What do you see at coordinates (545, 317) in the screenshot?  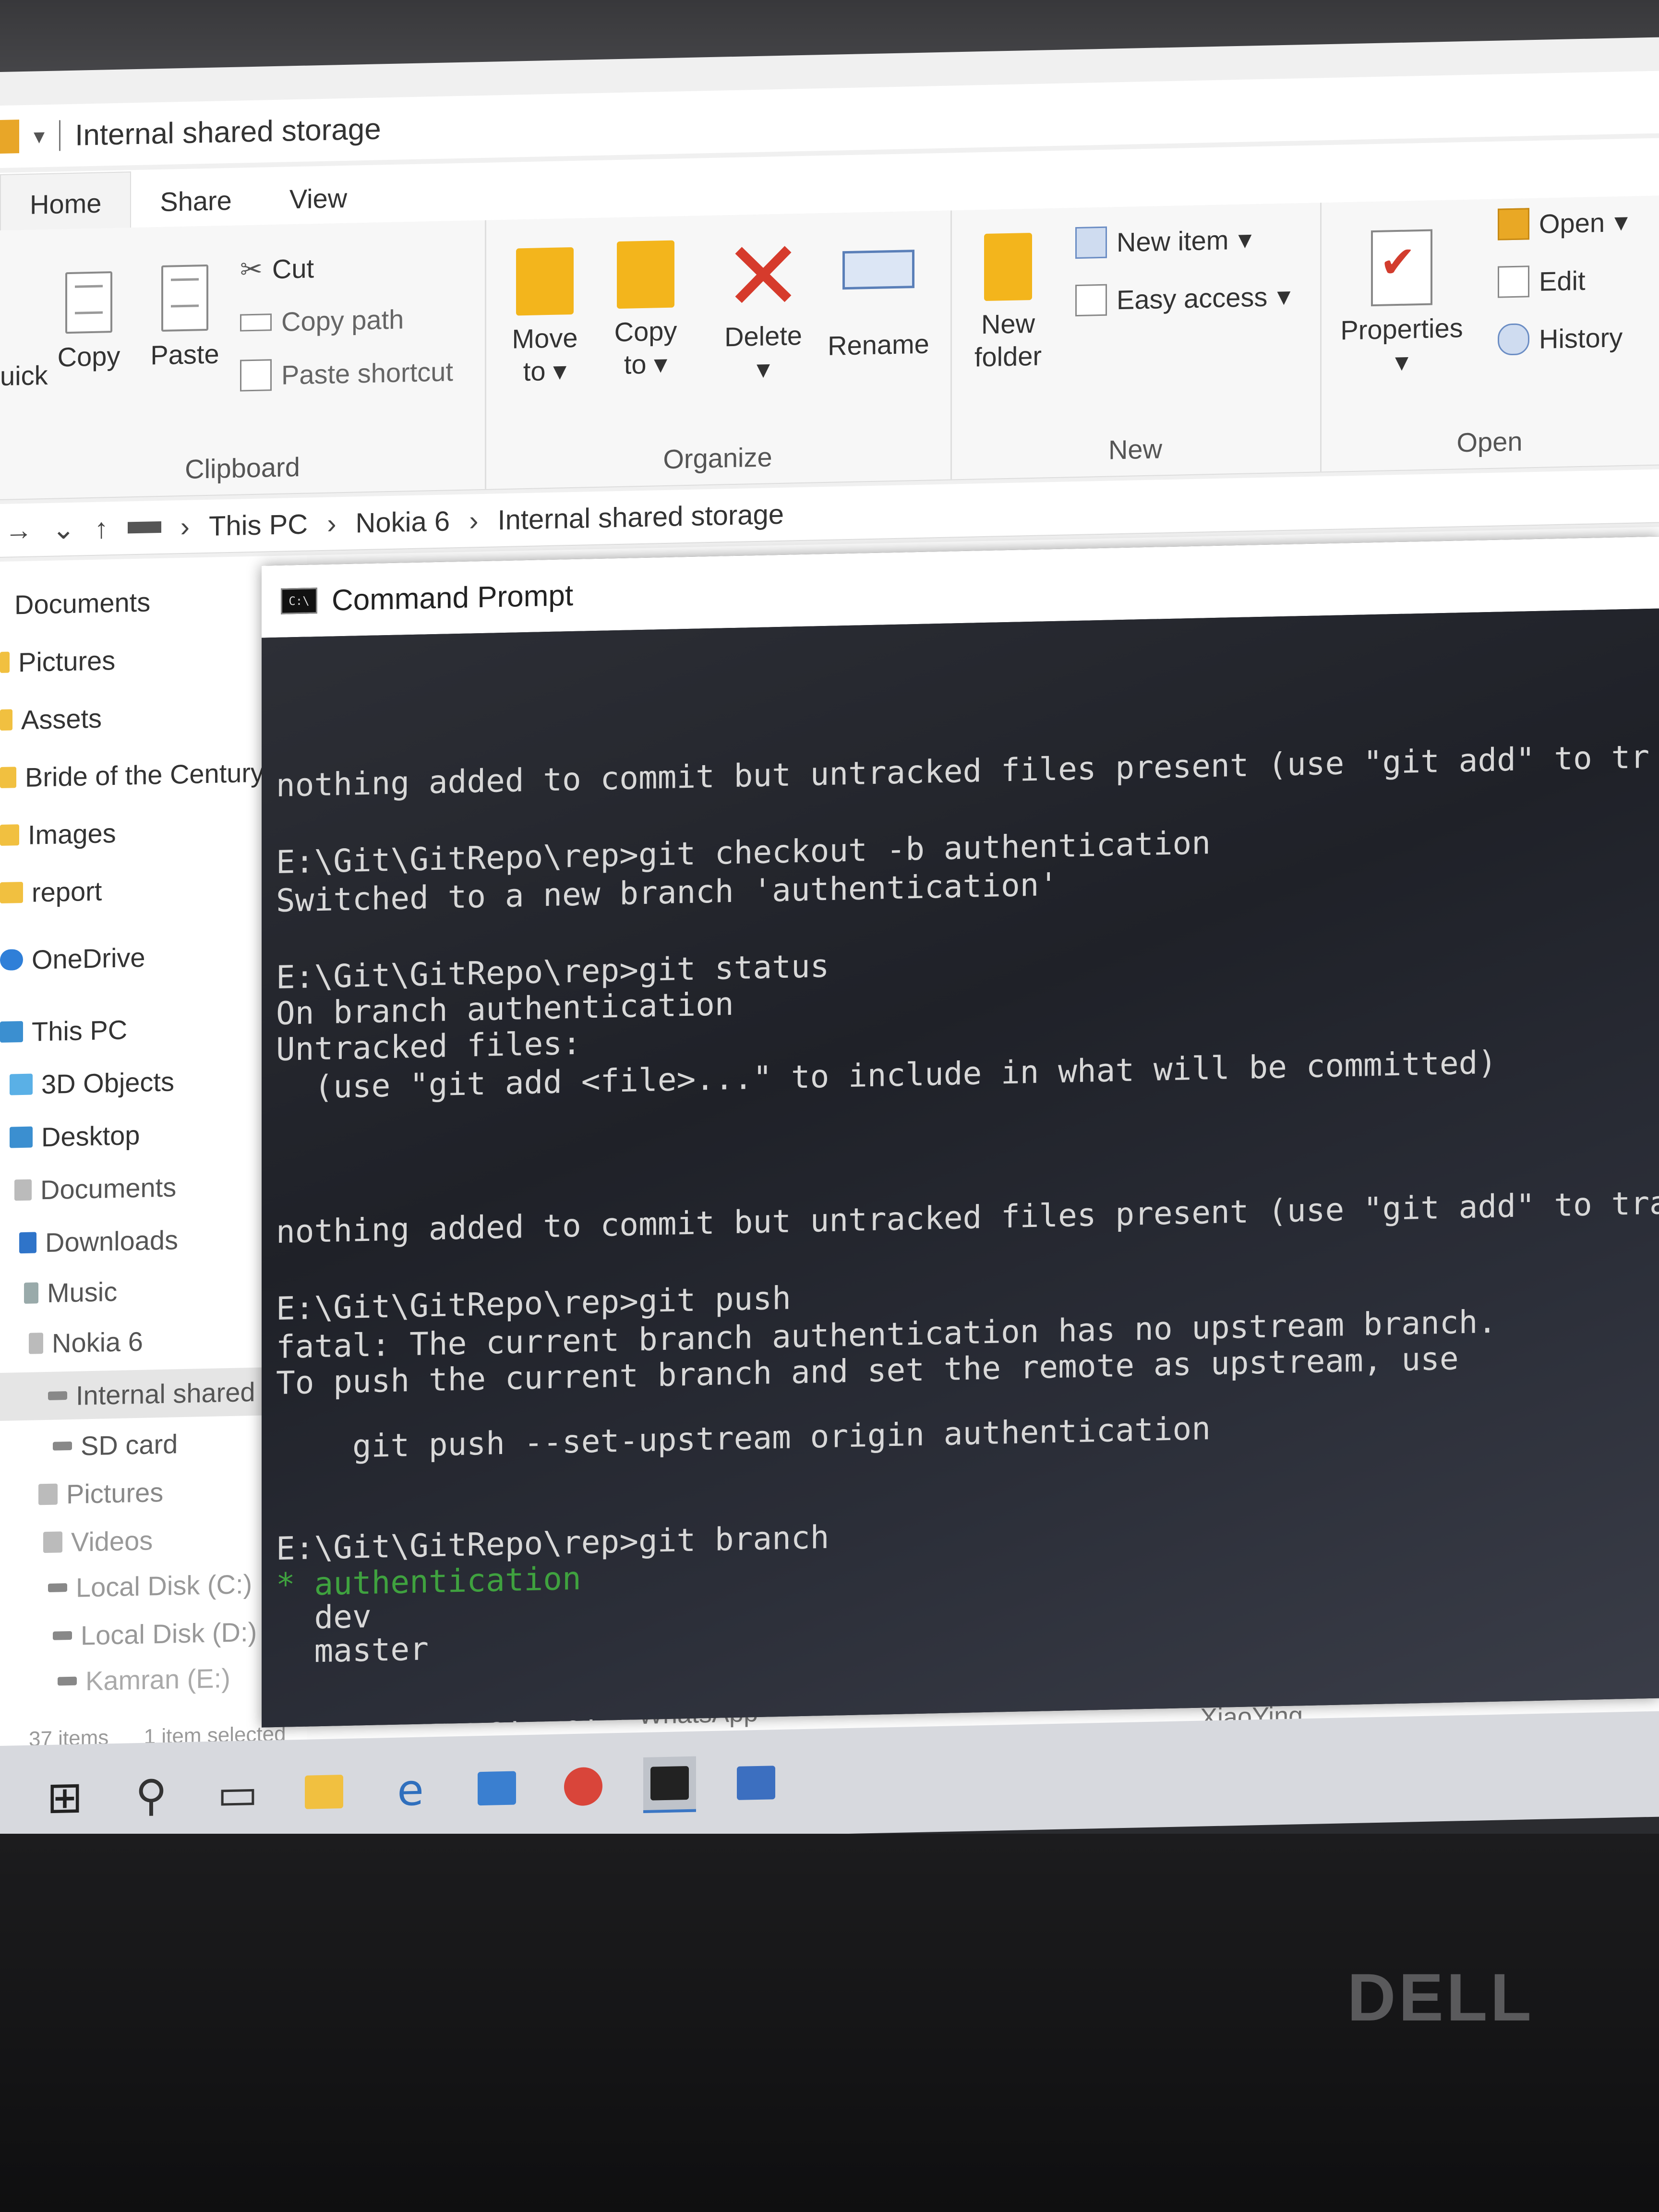 I see `move-to-button: Move to ▾` at bounding box center [545, 317].